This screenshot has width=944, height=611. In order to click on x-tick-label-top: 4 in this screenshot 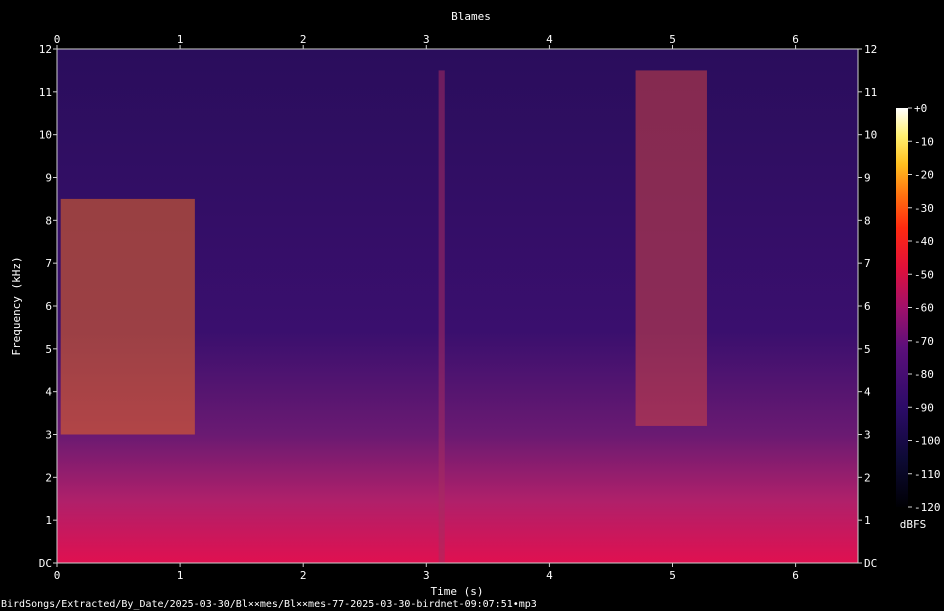, I will do `click(549, 39)`.